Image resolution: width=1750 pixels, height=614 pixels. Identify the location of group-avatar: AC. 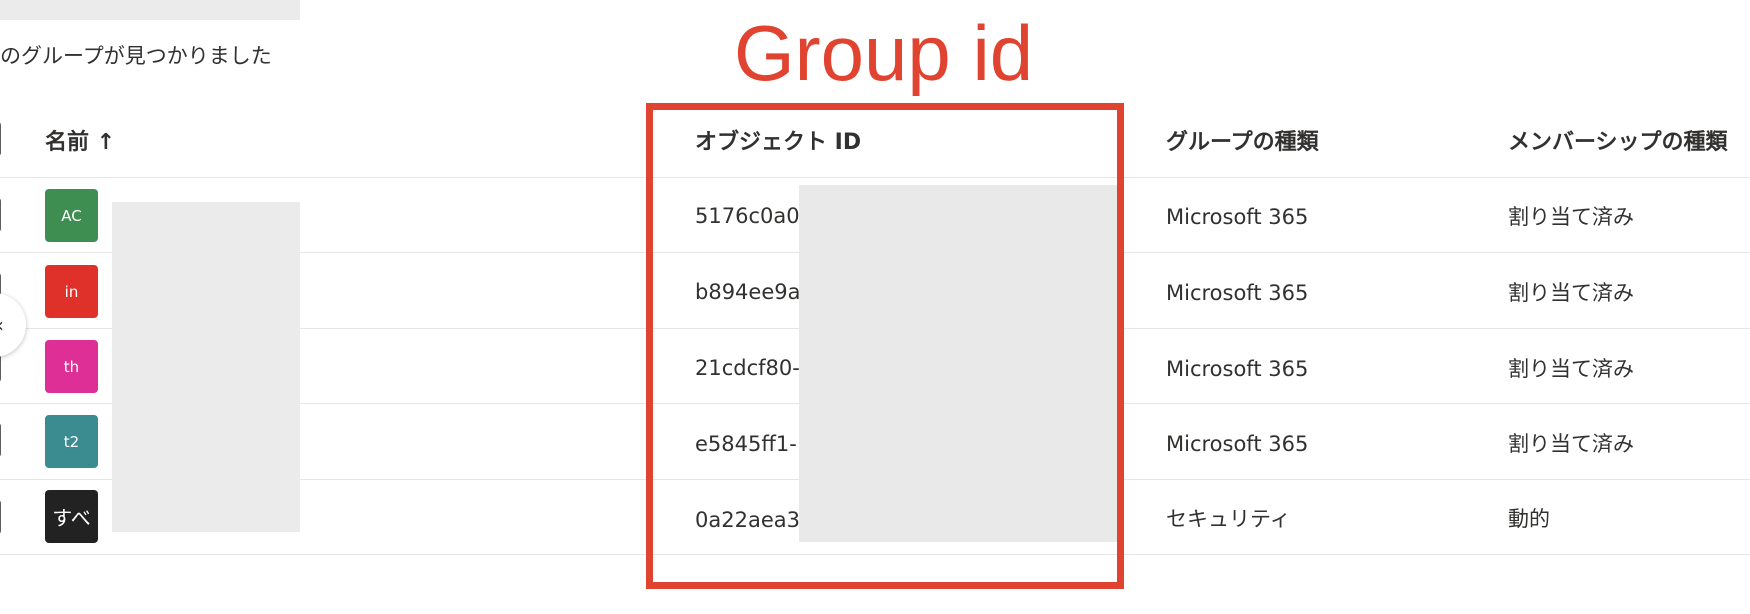
(71, 215).